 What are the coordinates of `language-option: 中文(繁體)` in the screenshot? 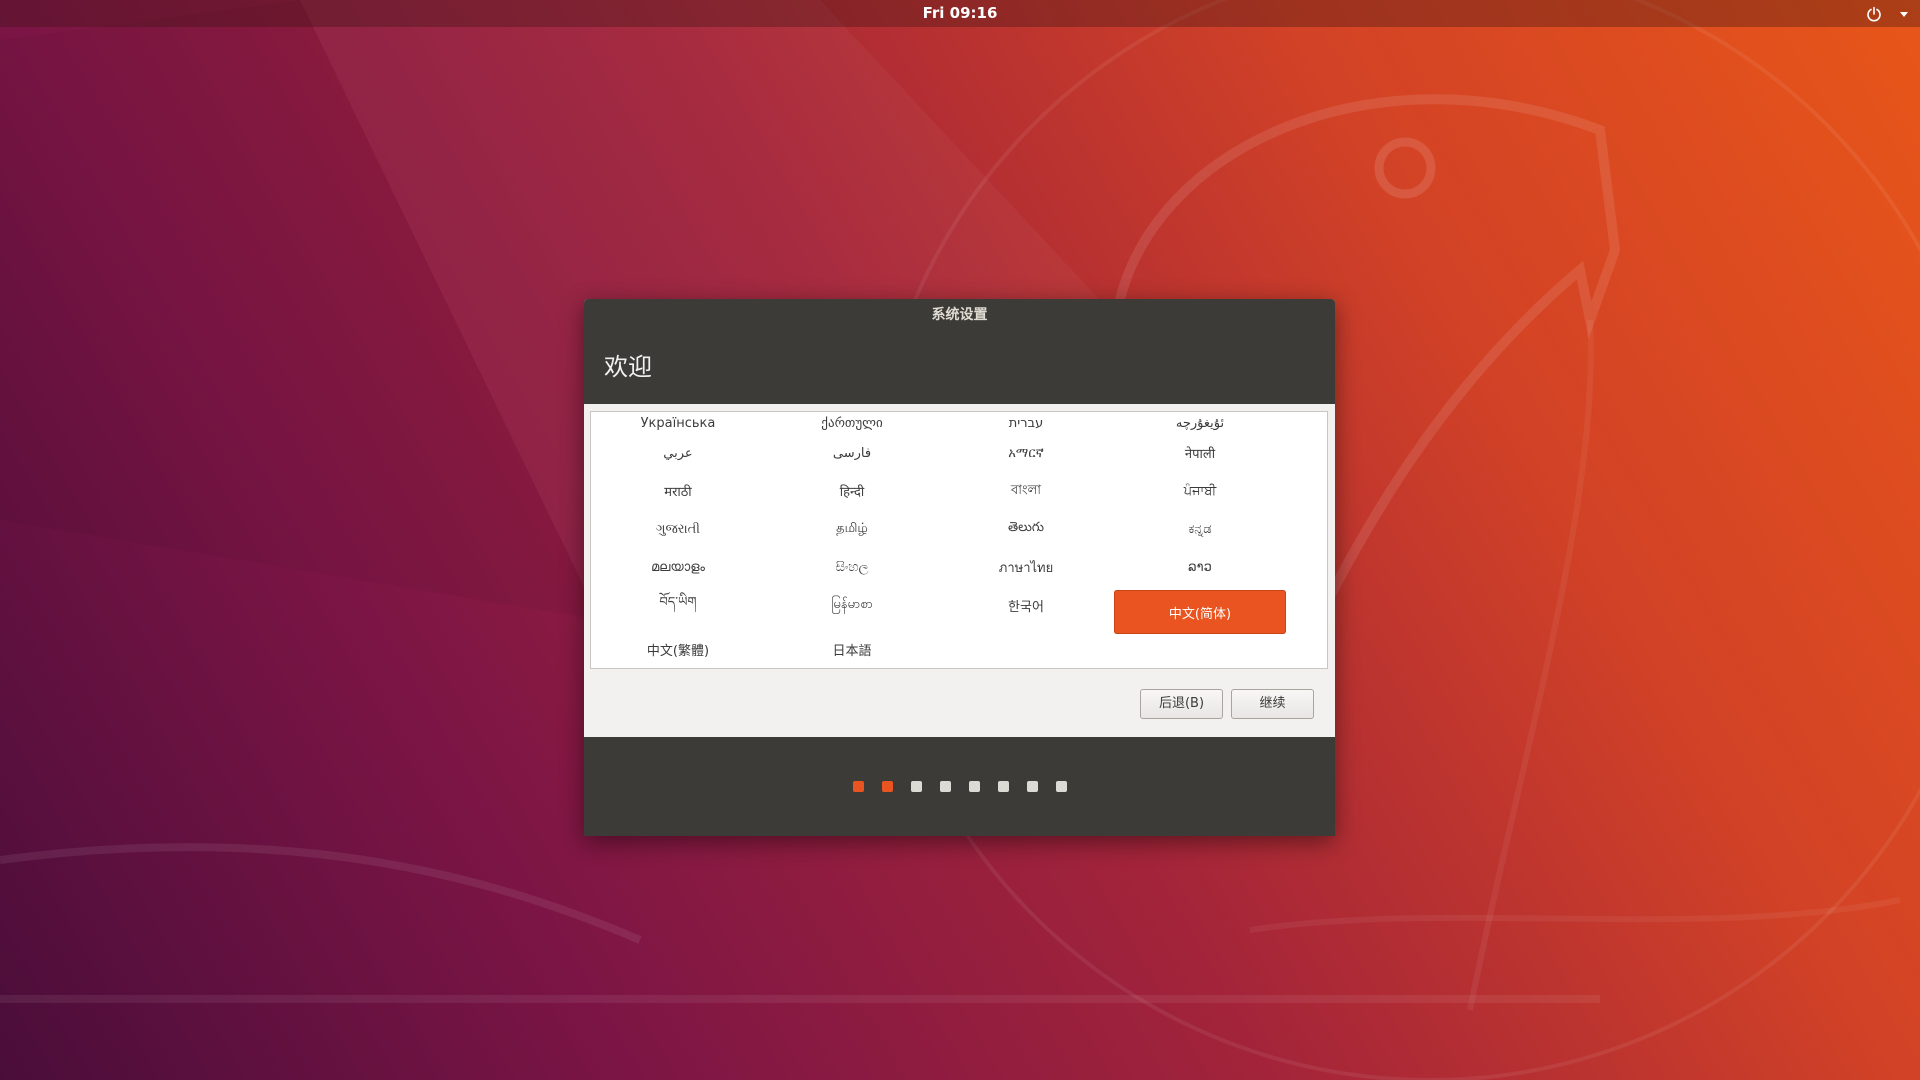 It's located at (678, 649).